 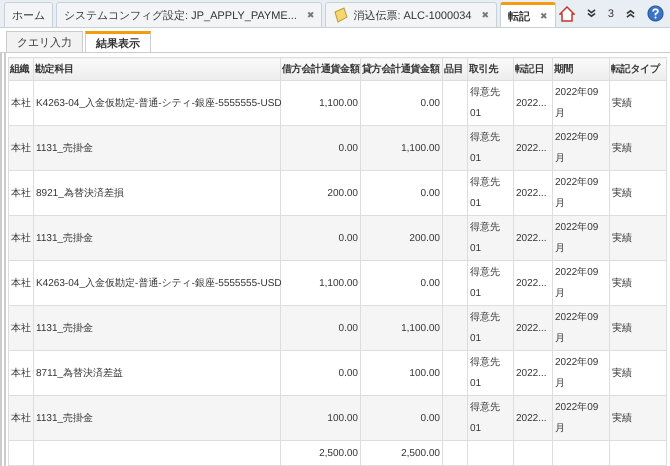 What do you see at coordinates (320, 69) in the screenshot?
I see `column-header: 借方会計通貨金額` at bounding box center [320, 69].